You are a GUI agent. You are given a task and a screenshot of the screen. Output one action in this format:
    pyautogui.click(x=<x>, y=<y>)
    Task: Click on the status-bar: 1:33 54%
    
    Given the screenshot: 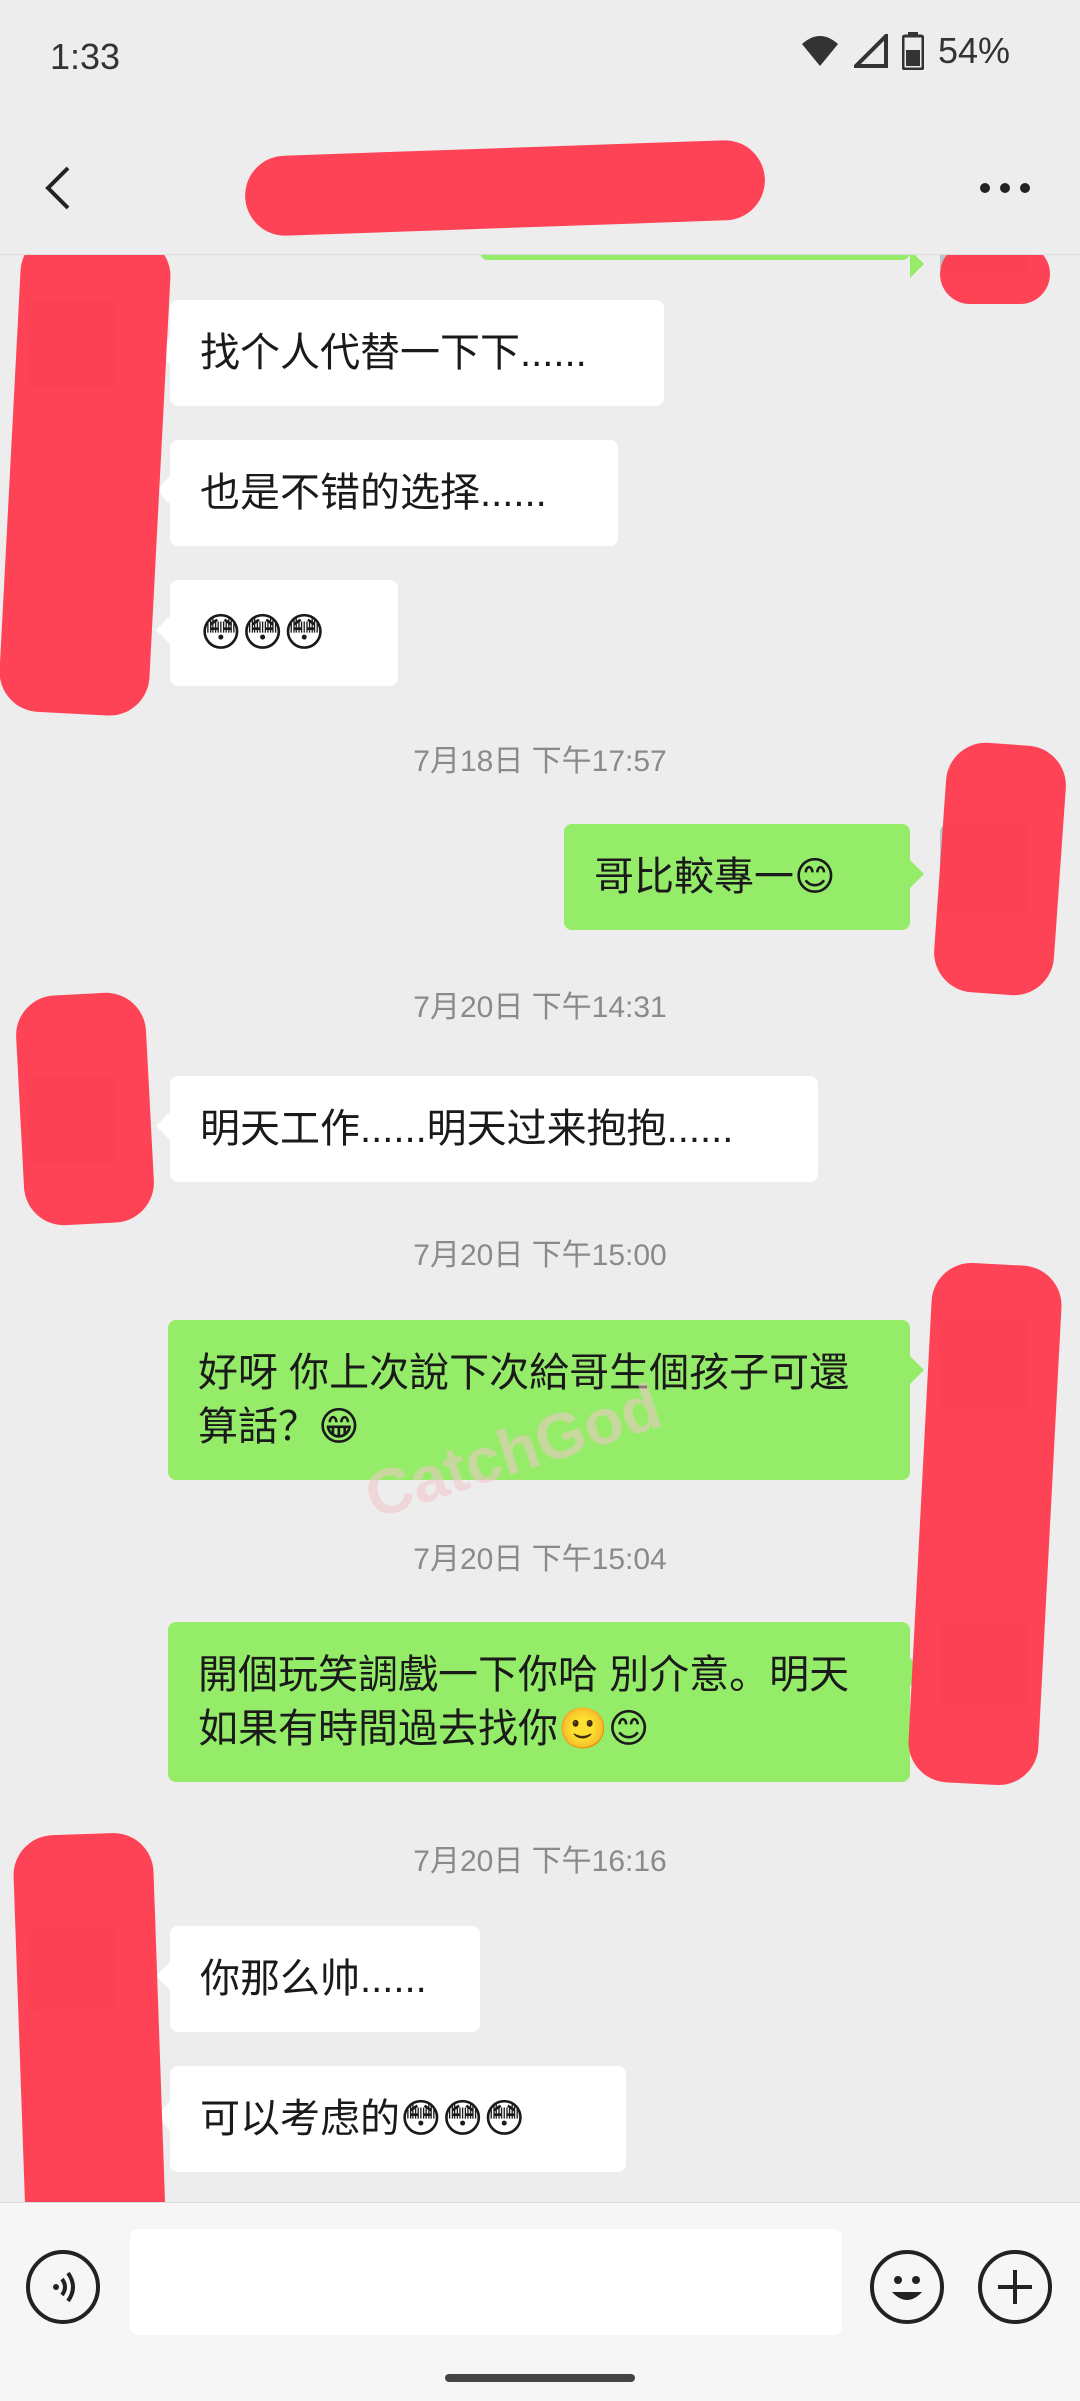 What is the action you would take?
    pyautogui.click(x=540, y=59)
    